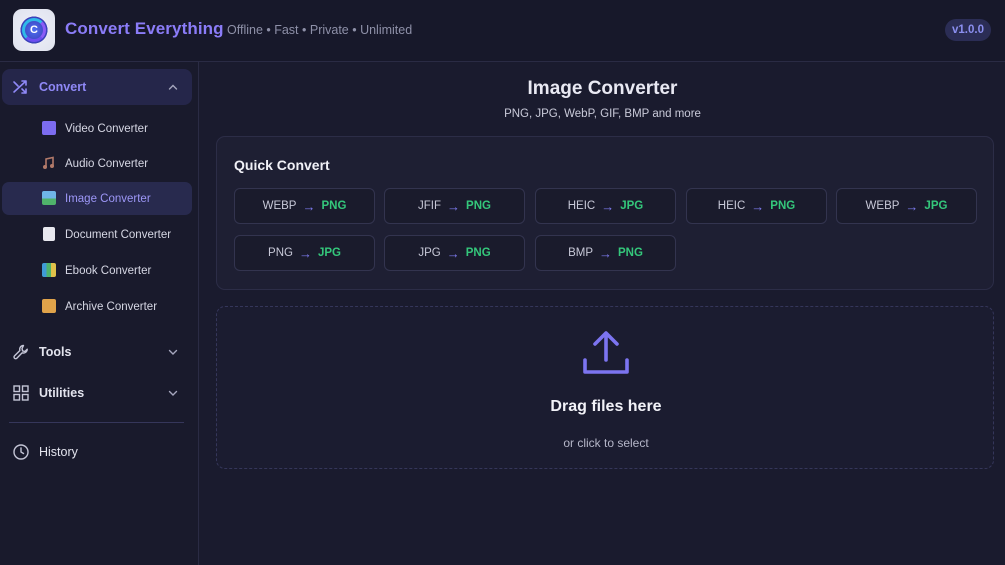 The height and width of the screenshot is (565, 1005). Describe the element at coordinates (602, 88) in the screenshot. I see `page-title: Image Converter` at that location.